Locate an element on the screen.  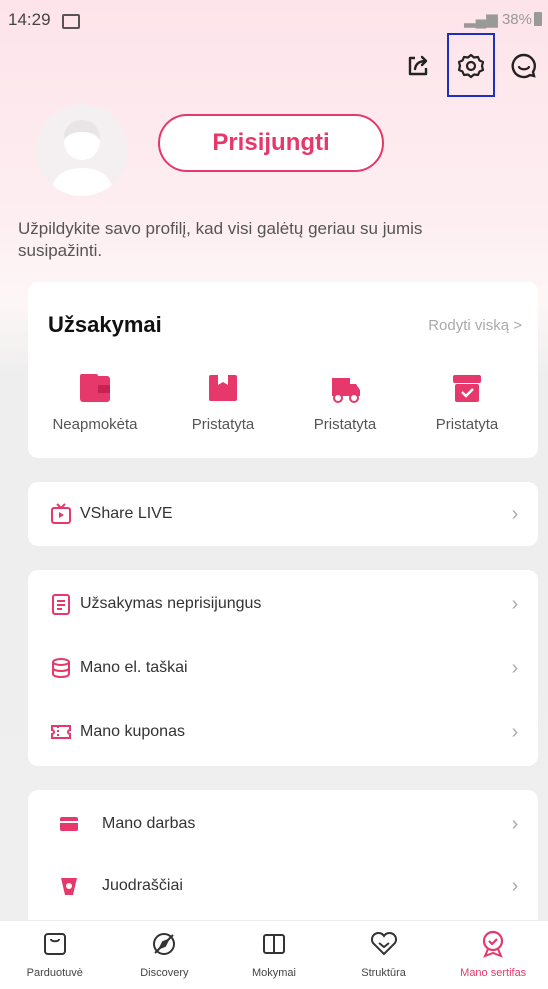
nav-label: Struktūra is located at coordinates (383, 973).